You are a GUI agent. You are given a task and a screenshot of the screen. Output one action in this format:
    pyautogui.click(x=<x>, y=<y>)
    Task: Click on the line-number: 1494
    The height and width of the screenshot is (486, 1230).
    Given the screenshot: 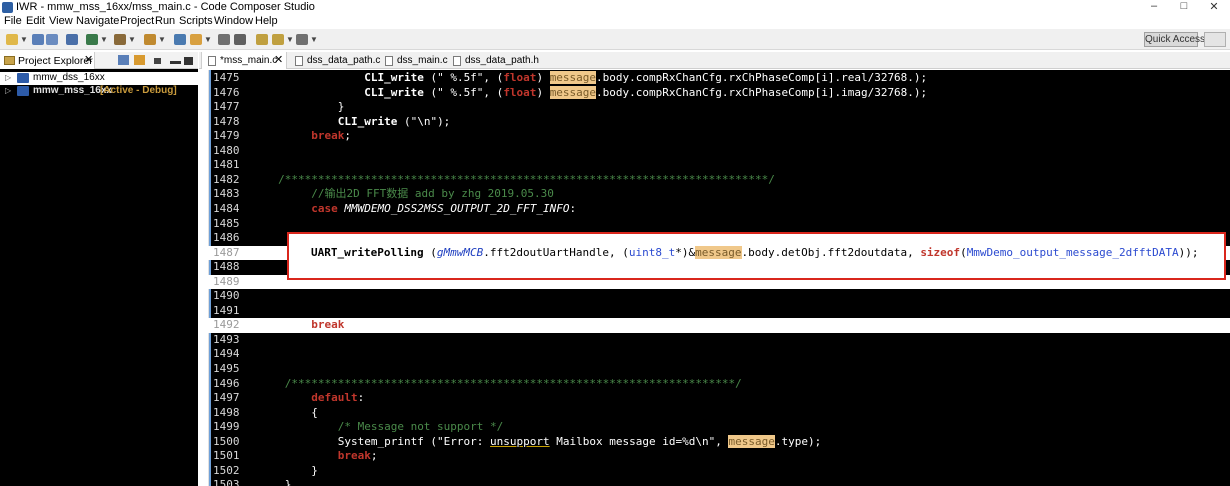 What is the action you would take?
    pyautogui.click(x=226, y=354)
    